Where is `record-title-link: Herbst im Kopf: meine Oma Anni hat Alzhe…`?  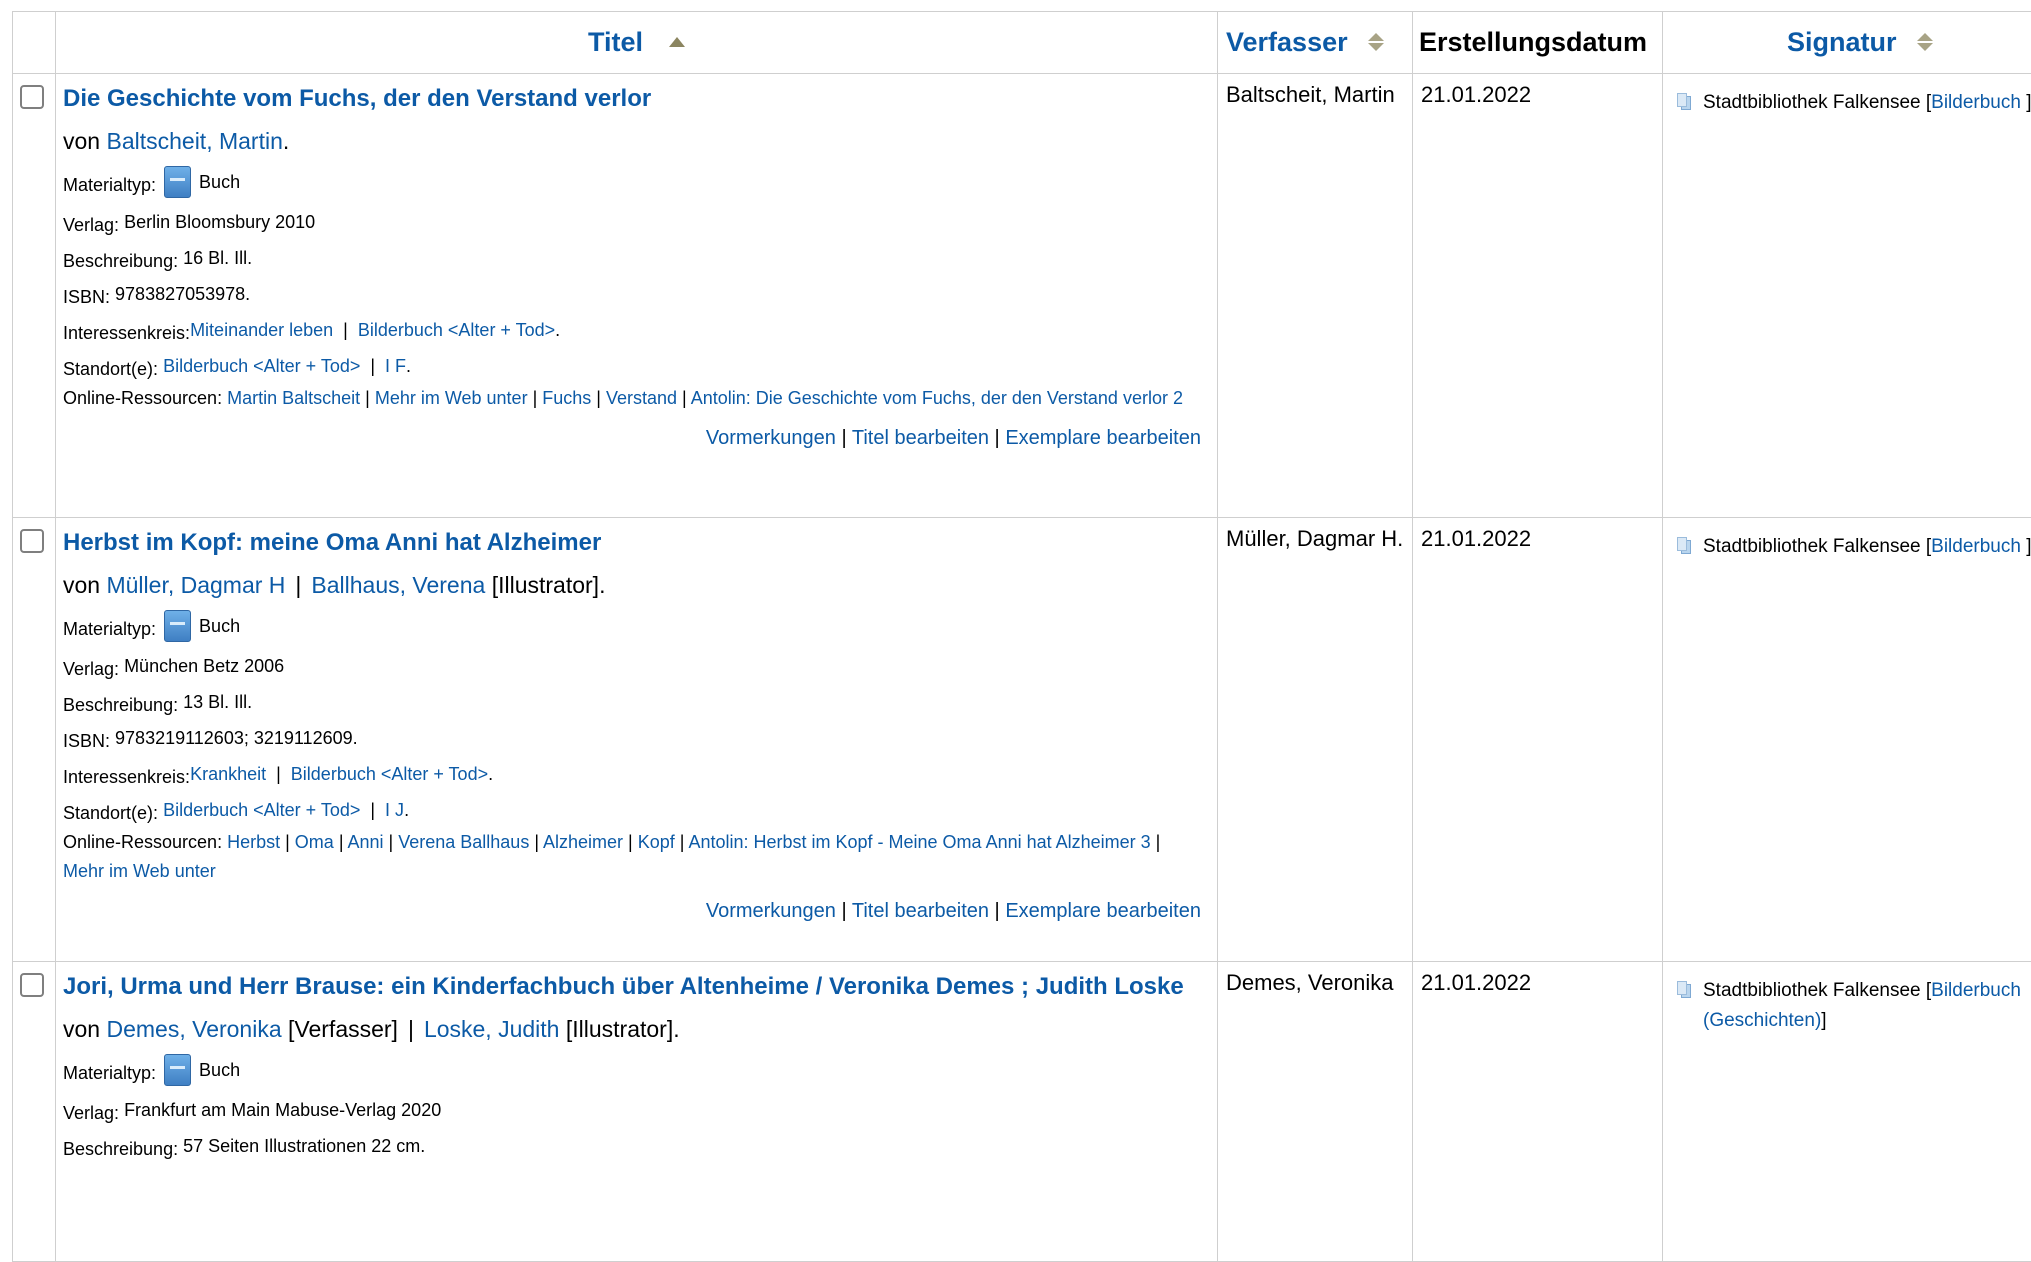
record-title-link: Herbst im Kopf: meine Oma Anni hat Alzhe… is located at coordinates (636, 543).